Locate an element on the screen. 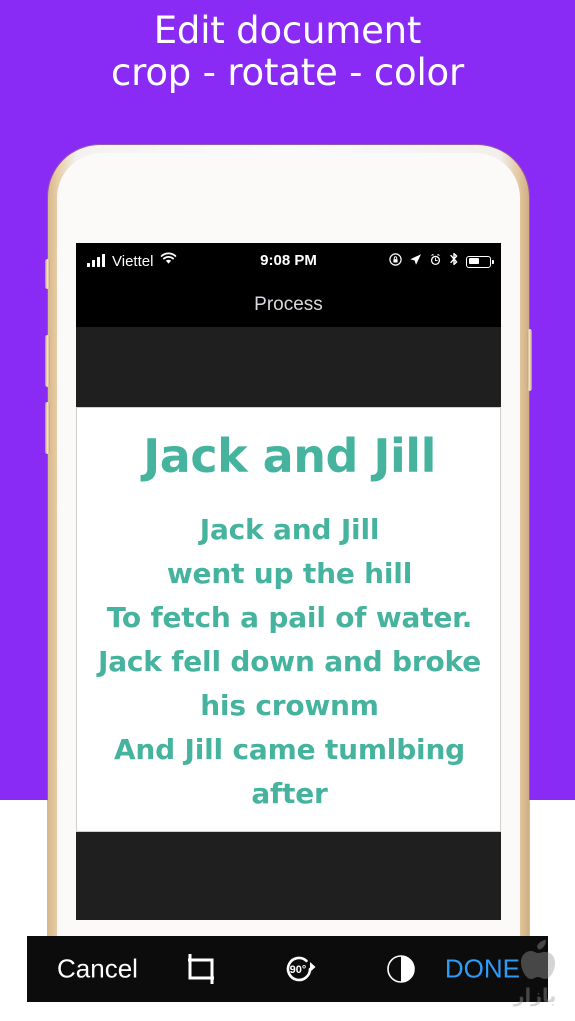  cancel-button: Cancel is located at coordinates (97, 969).